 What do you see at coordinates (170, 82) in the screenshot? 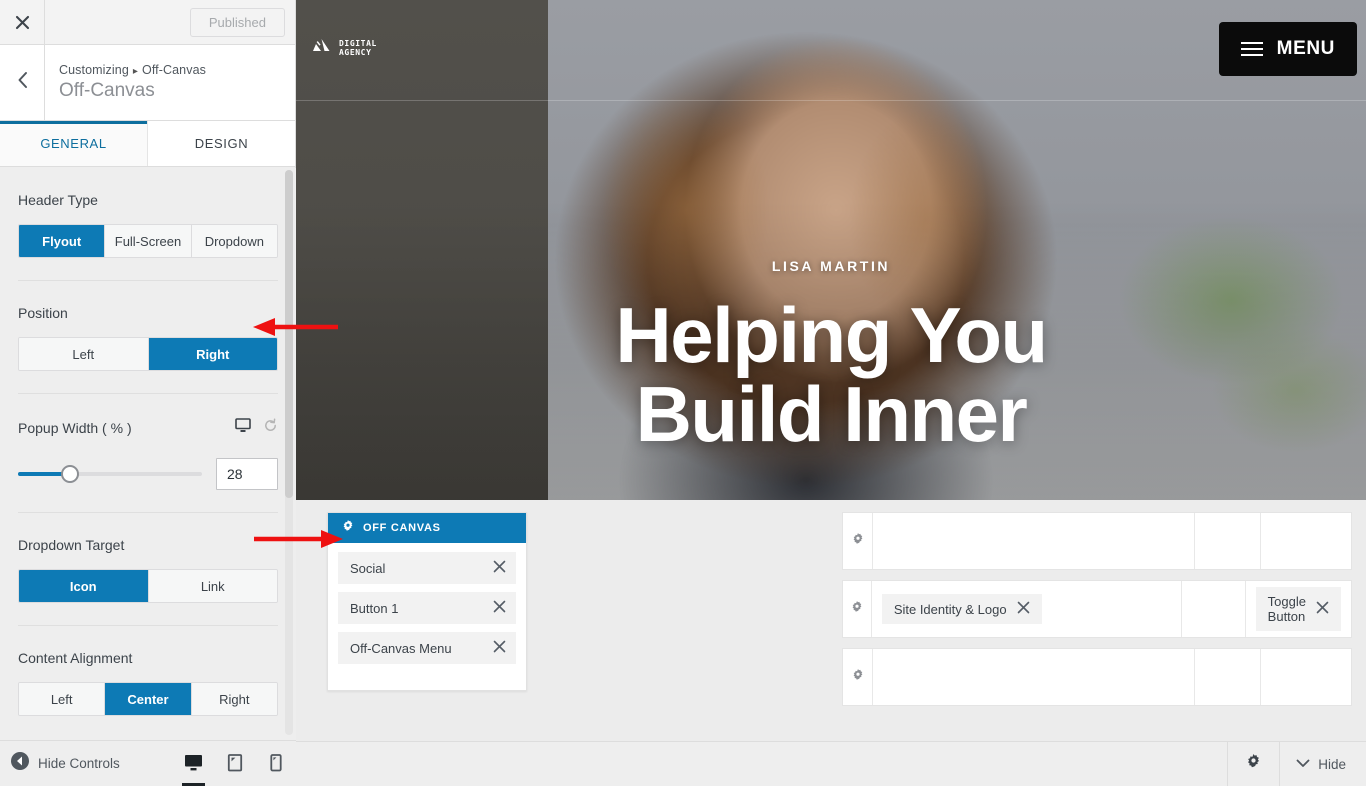
I see `panel-titles: Customizing ▸ Off-Canvas Off-Canvas` at bounding box center [170, 82].